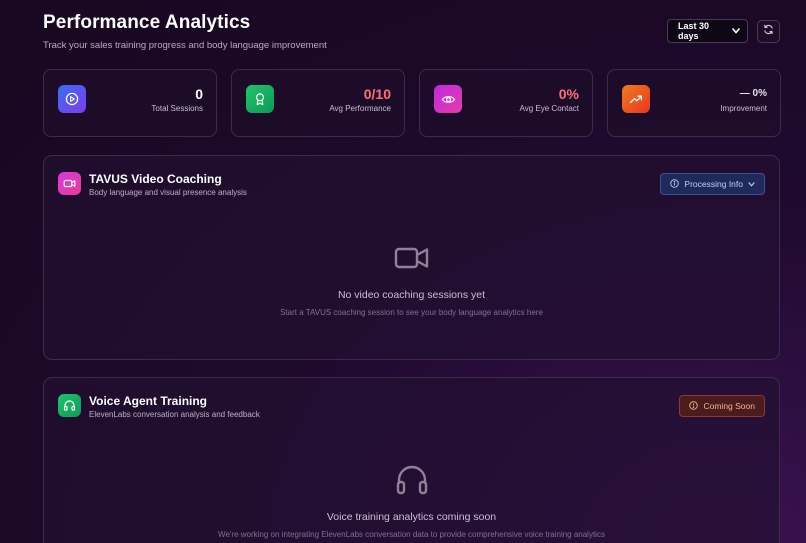 This screenshot has width=806, height=543. Describe the element at coordinates (177, 108) in the screenshot. I see `stat-label: Total Sessions` at that location.